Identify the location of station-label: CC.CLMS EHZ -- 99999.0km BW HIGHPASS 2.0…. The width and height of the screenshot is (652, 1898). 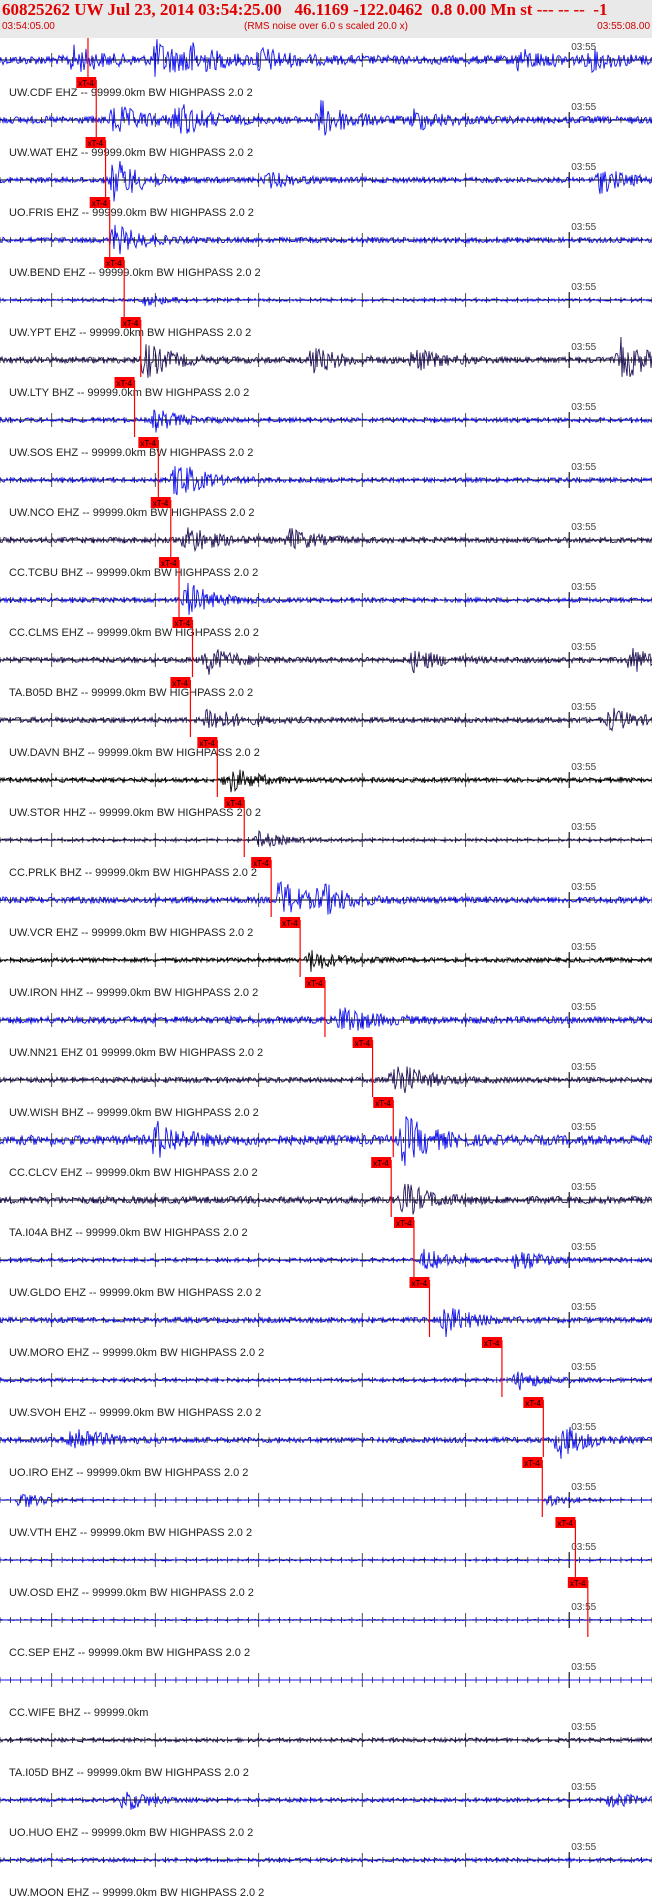
(134, 633).